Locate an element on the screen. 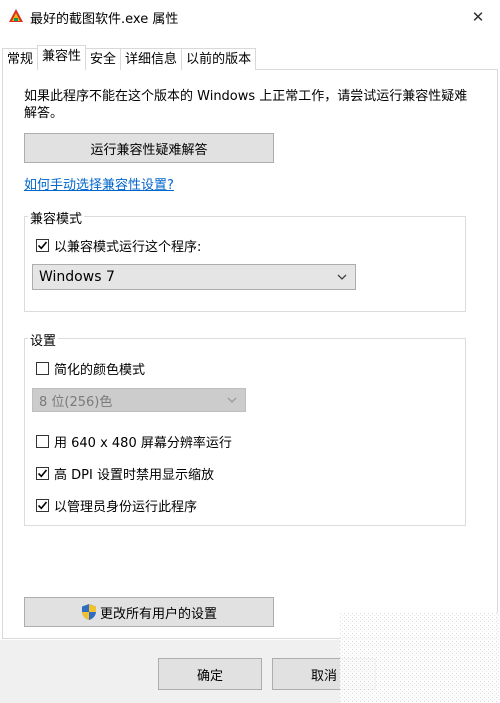  low-resolution-option: 用 640 x 480 屏幕分辨率运行 is located at coordinates (134, 441).